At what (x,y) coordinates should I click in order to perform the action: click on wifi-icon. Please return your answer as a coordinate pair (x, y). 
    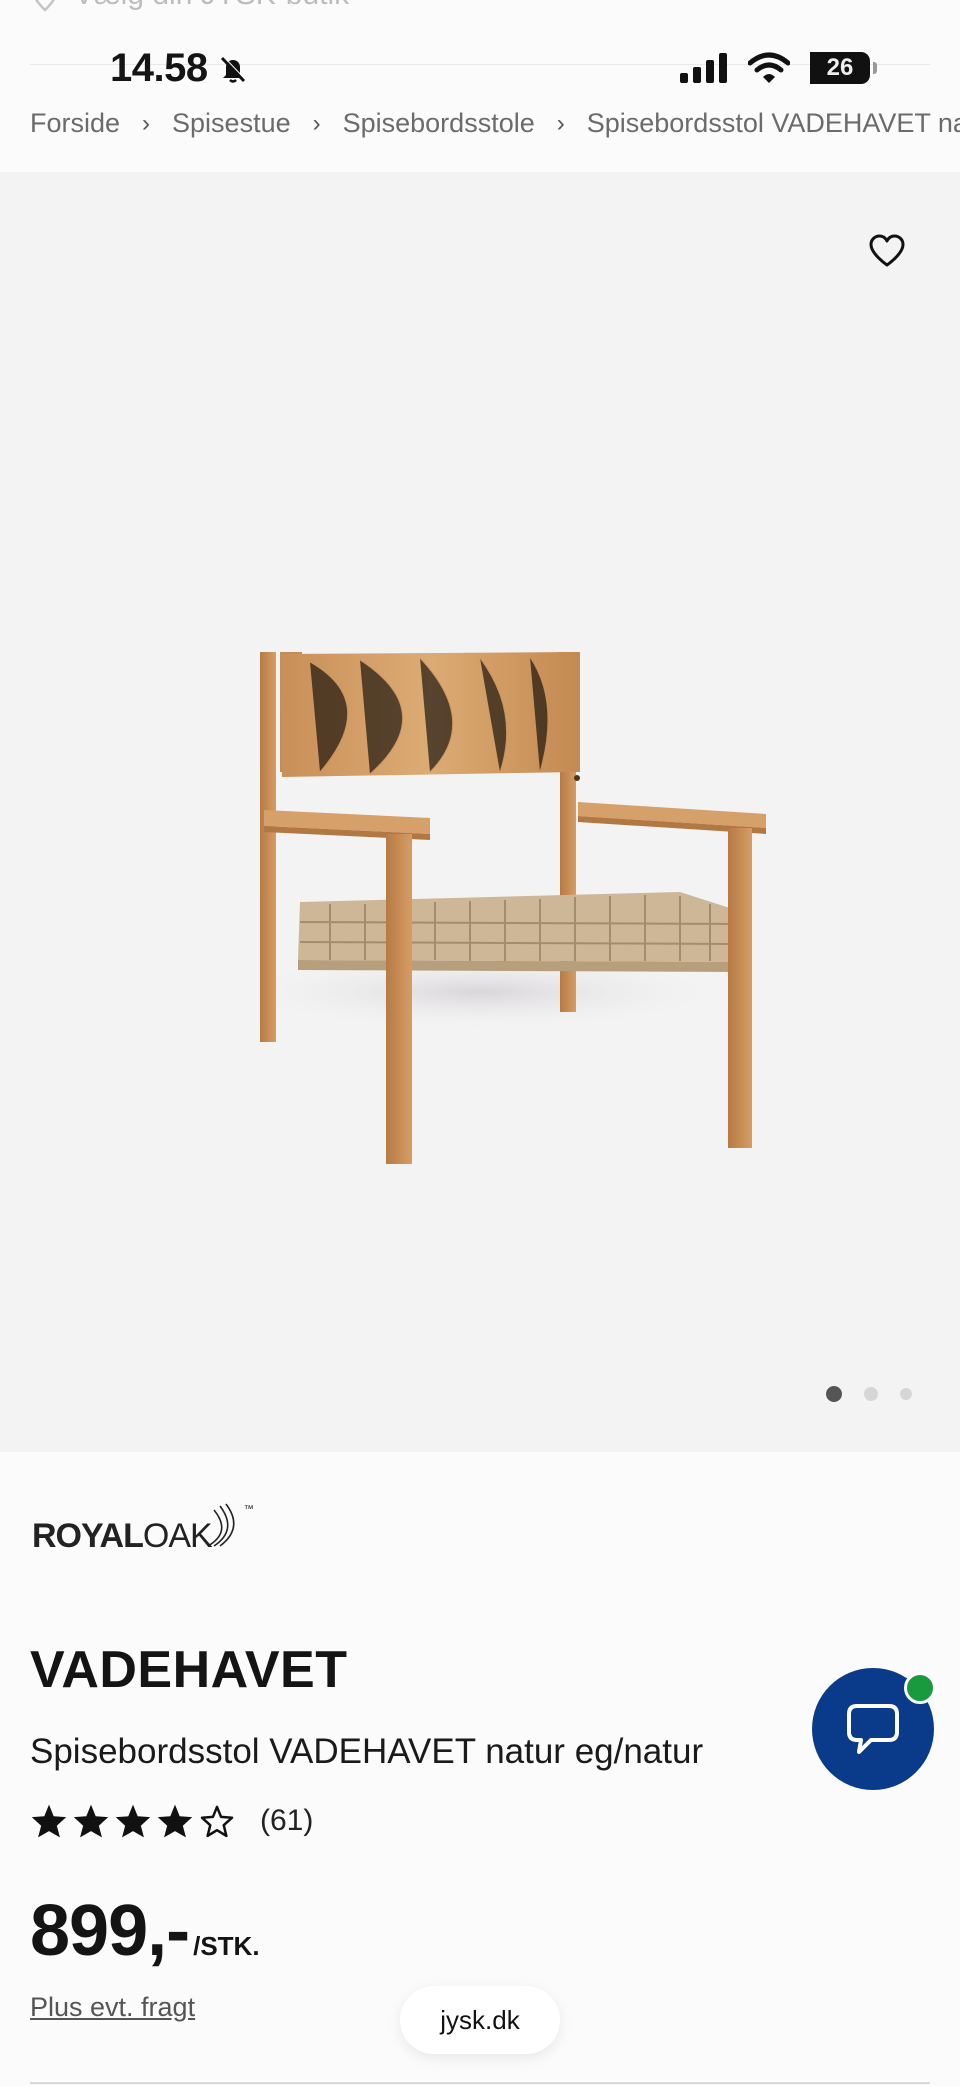
    Looking at the image, I should click on (769, 67).